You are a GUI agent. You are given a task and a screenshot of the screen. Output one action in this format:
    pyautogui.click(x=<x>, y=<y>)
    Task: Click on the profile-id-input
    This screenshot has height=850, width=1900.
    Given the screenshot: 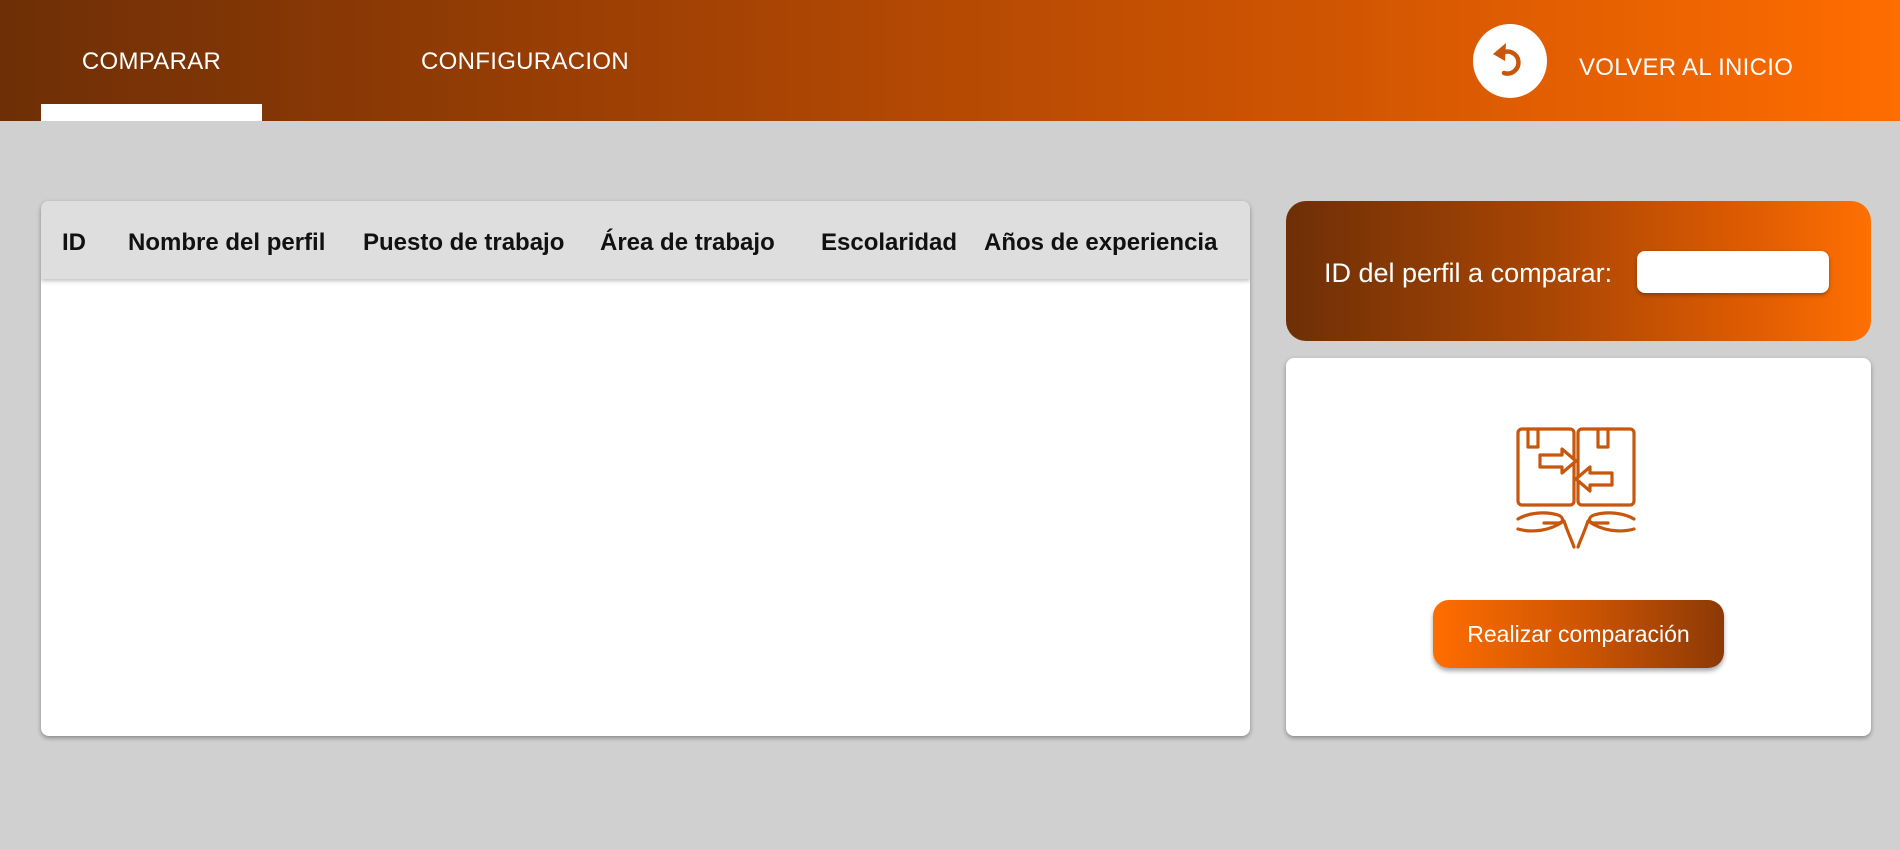 What is the action you would take?
    pyautogui.click(x=1733, y=272)
    